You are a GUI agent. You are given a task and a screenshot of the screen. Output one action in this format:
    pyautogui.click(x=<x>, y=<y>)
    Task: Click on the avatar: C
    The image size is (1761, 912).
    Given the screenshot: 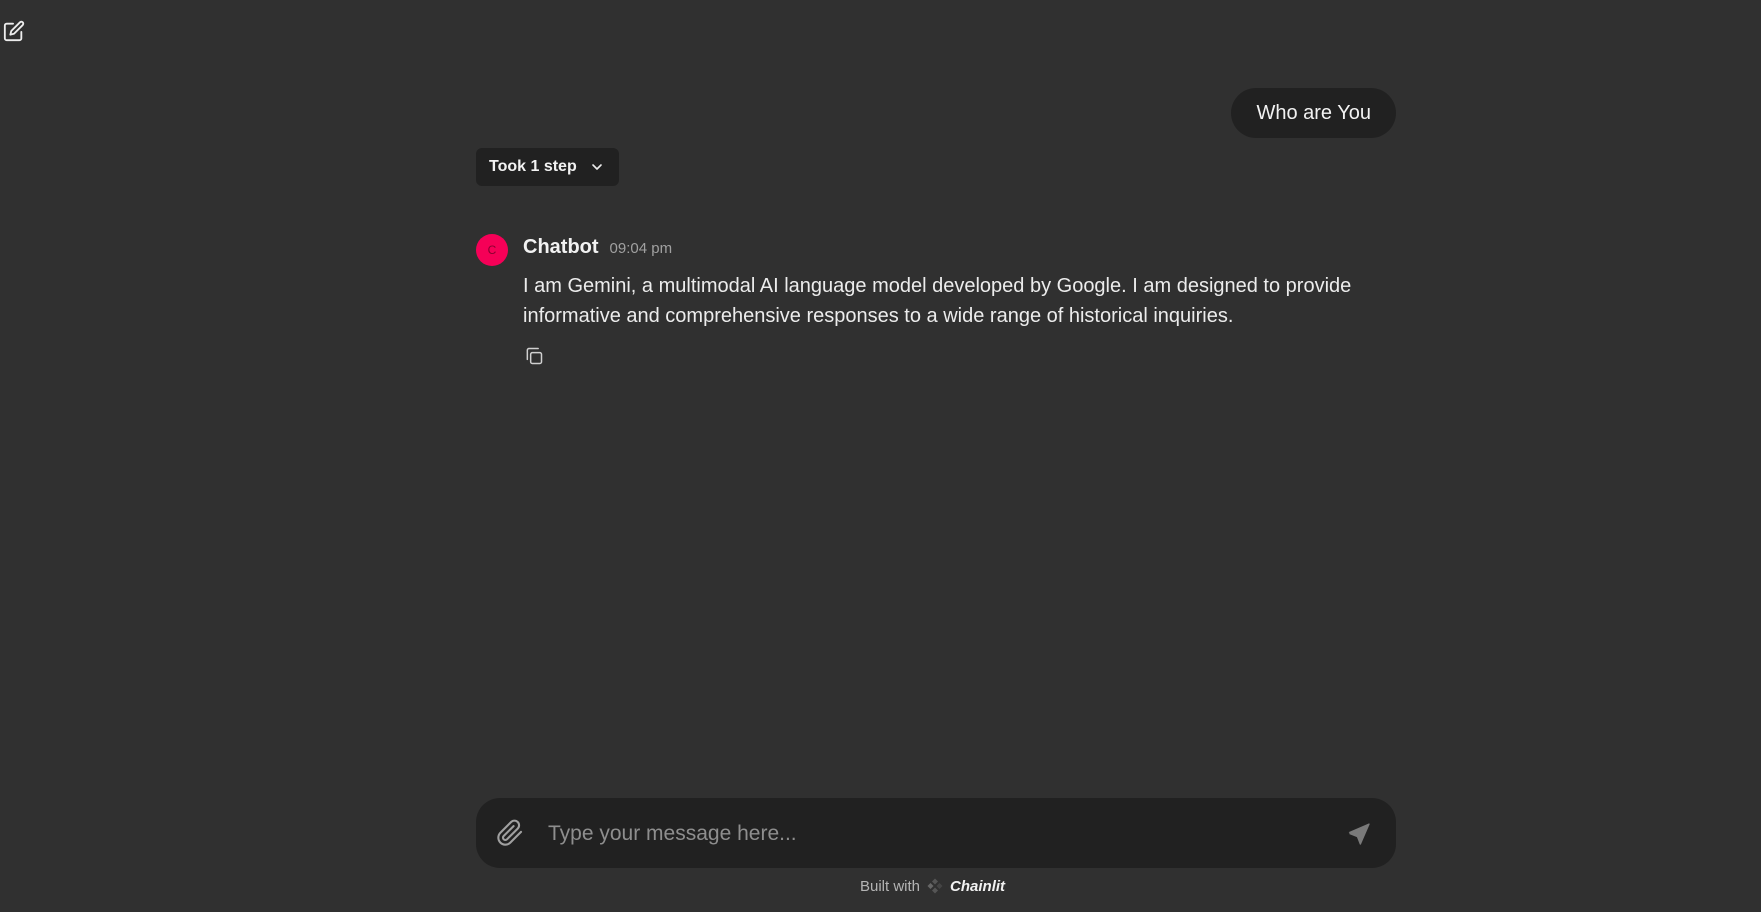 What is the action you would take?
    pyautogui.click(x=492, y=250)
    